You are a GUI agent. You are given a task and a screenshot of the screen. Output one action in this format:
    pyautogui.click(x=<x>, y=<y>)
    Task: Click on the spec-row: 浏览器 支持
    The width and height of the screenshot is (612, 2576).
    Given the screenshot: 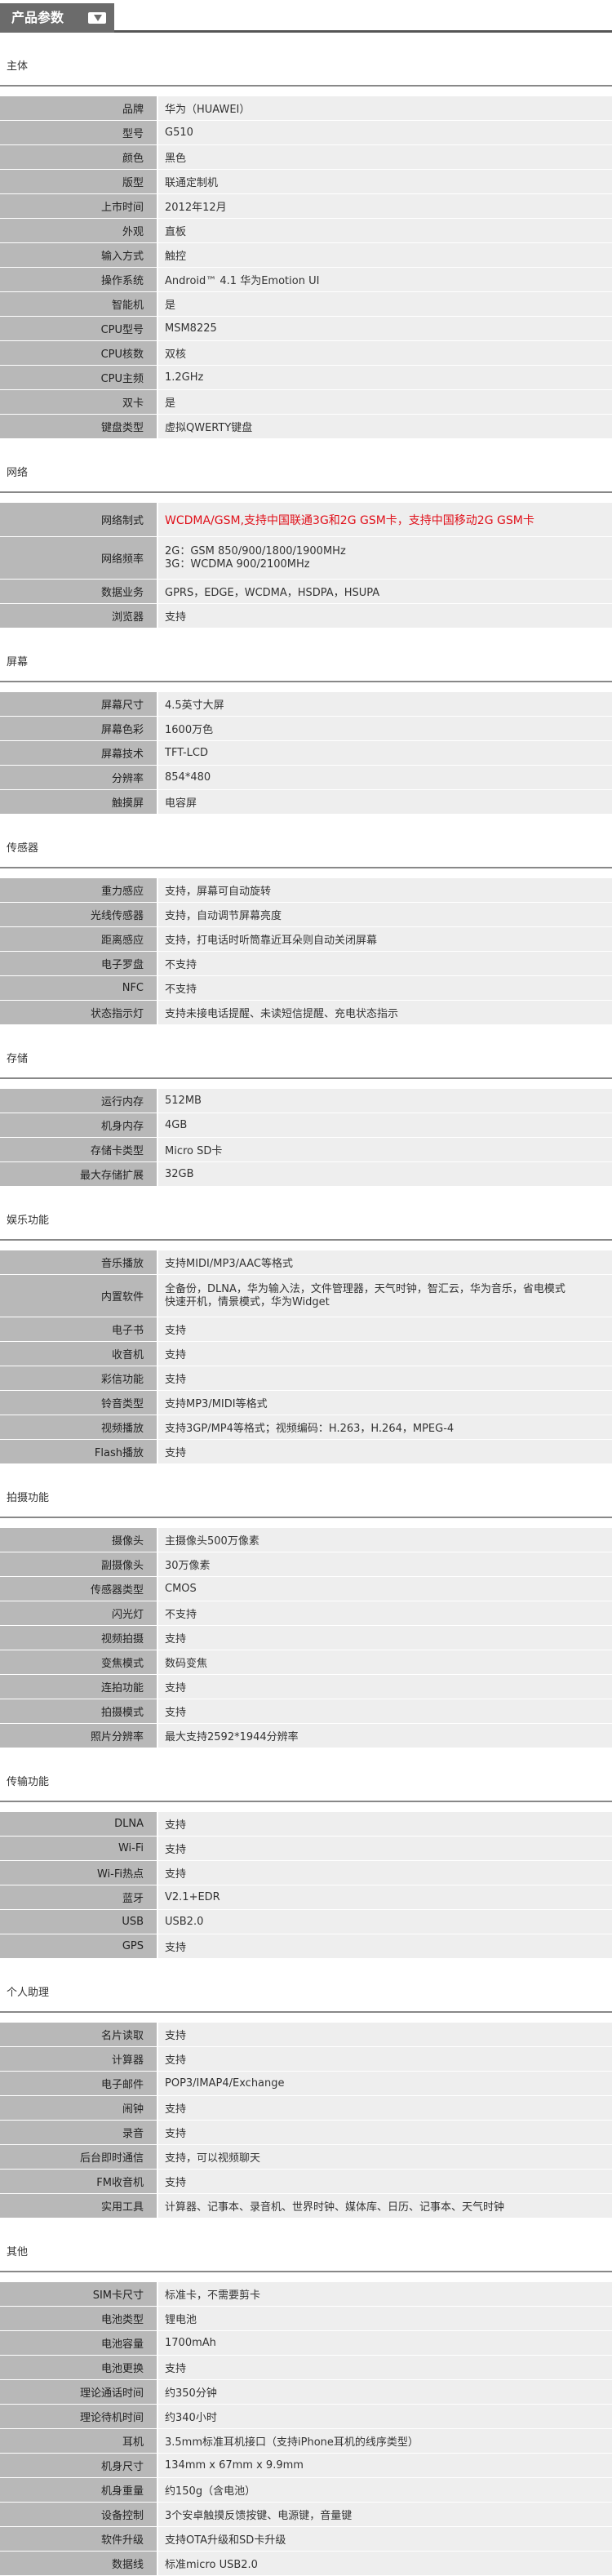 What is the action you would take?
    pyautogui.click(x=306, y=616)
    